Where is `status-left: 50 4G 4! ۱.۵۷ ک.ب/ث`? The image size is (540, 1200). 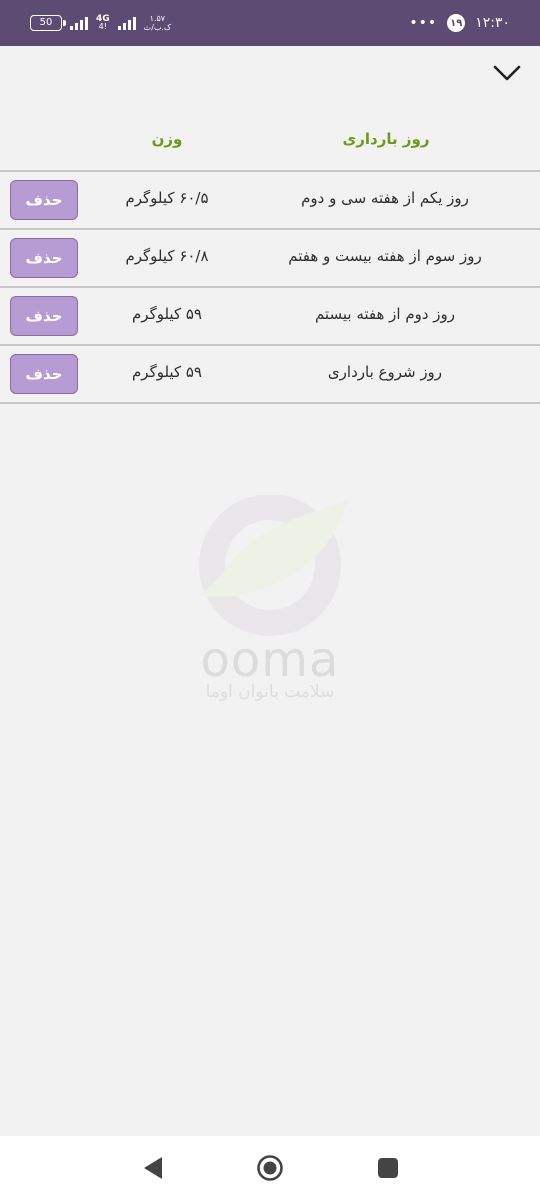
status-left: 50 4G 4! ۱.۵۷ ک.ب/ث is located at coordinates (100, 23).